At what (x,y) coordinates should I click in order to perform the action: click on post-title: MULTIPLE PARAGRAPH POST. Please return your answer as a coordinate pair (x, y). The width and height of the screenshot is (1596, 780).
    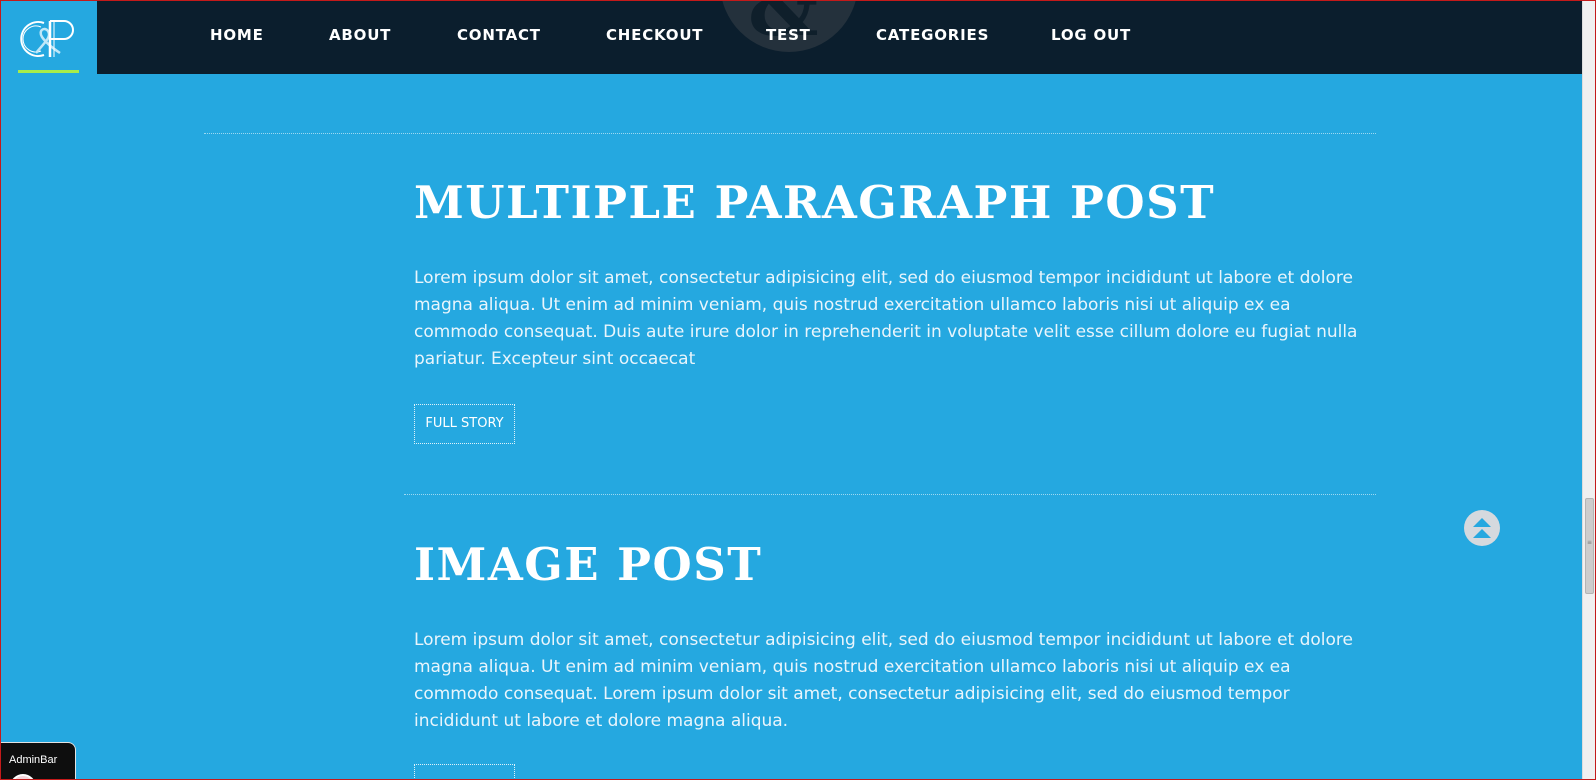
    Looking at the image, I should click on (814, 202).